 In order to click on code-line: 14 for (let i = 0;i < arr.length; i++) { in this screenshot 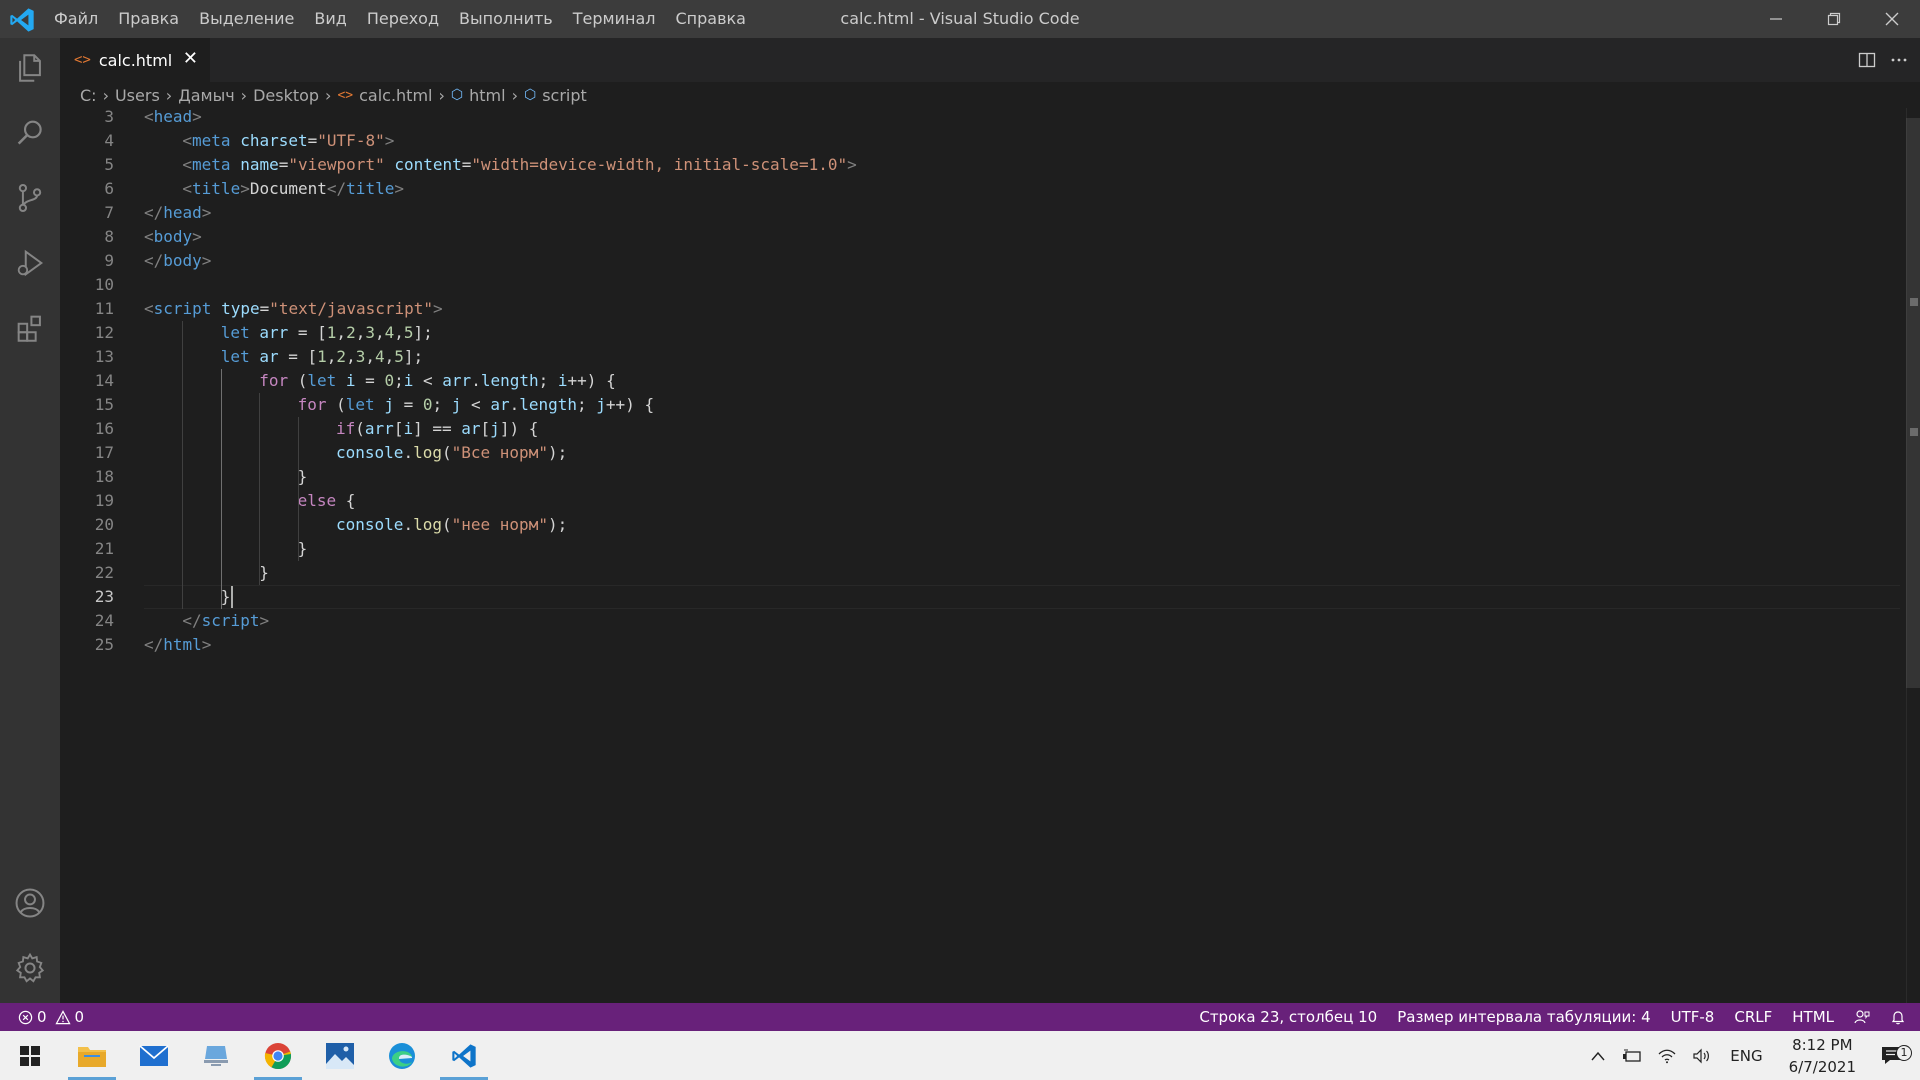, I will do `click(980, 381)`.